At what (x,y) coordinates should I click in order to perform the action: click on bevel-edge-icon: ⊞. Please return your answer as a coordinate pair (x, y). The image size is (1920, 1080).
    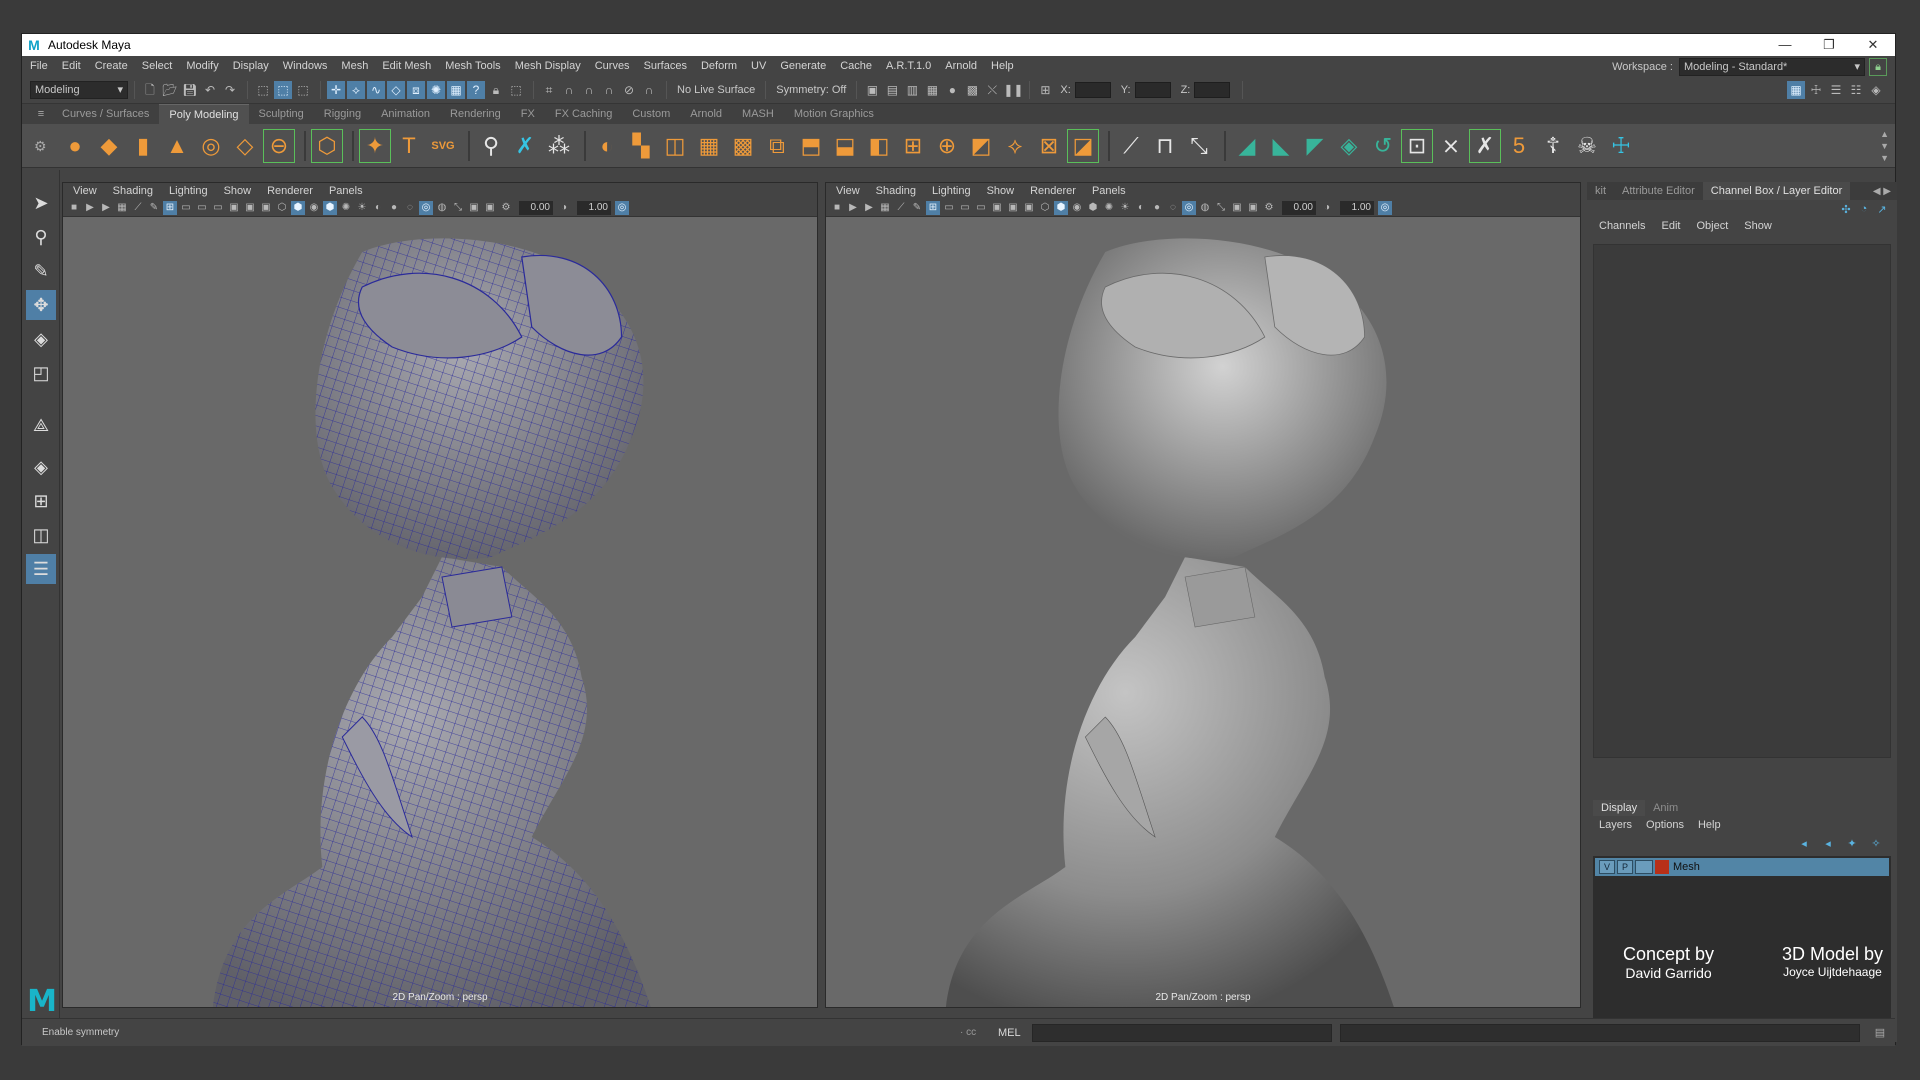
    Looking at the image, I should click on (913, 146).